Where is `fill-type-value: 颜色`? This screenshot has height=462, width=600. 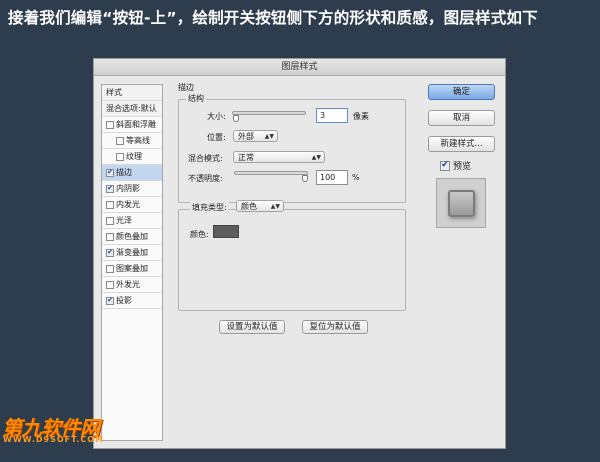
fill-type-value: 颜色 is located at coordinates (249, 206).